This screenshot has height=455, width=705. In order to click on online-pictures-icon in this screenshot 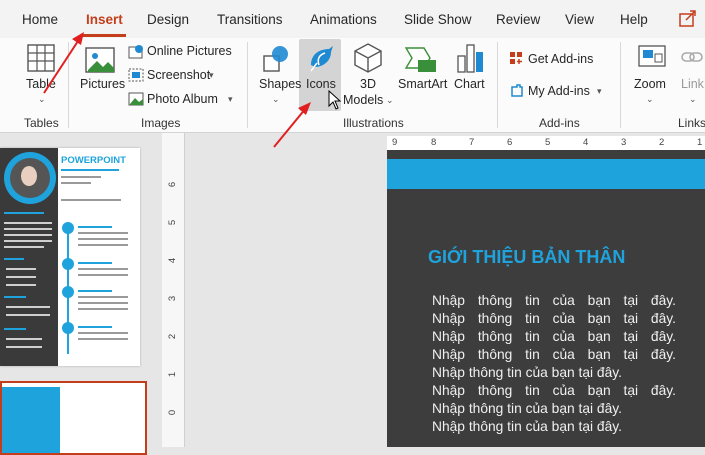, I will do `click(136, 54)`.